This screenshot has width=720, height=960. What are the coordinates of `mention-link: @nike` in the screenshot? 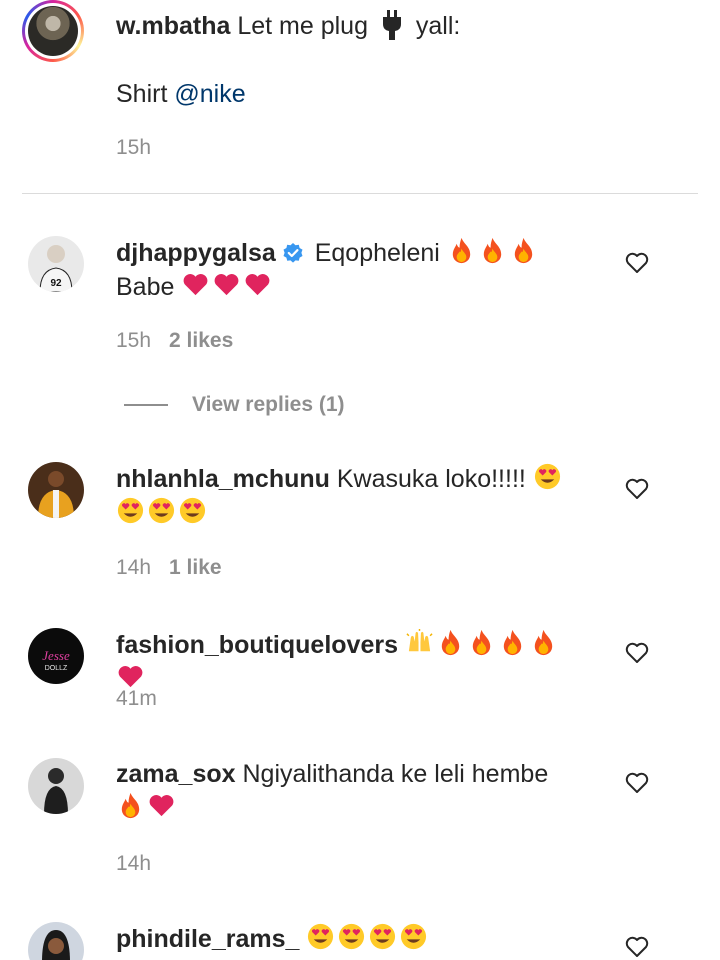 It's located at (209, 94).